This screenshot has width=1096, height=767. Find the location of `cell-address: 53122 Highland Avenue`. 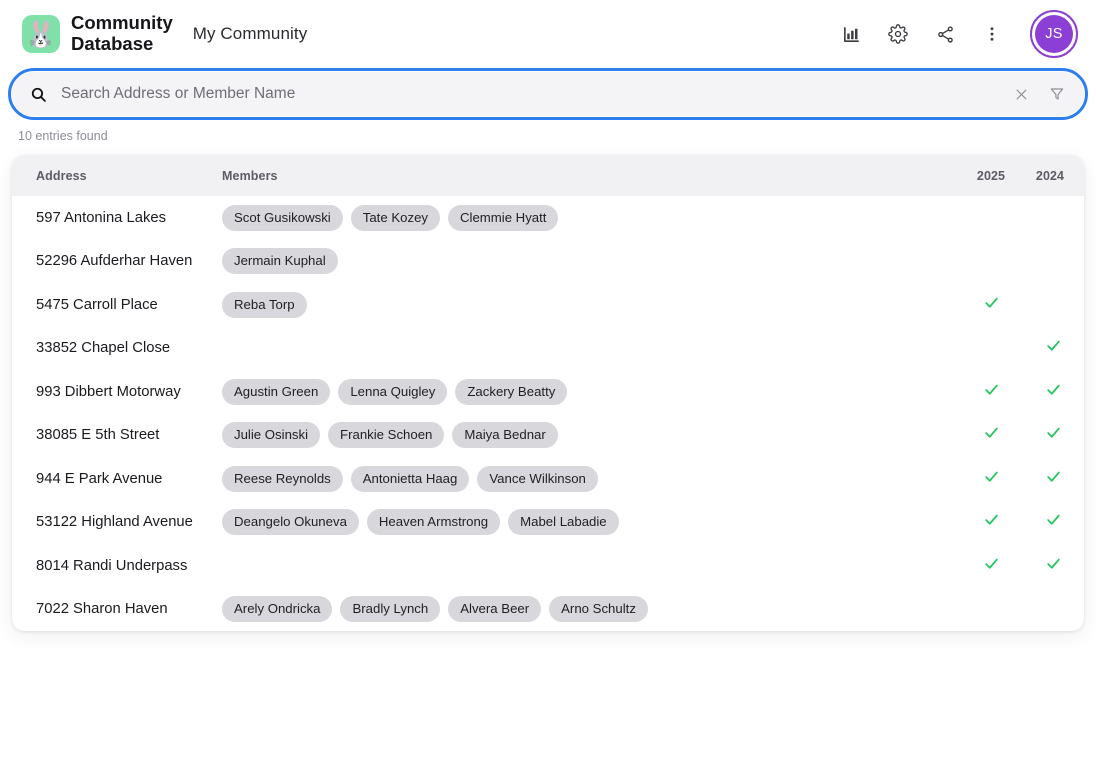

cell-address: 53122 Highland Avenue is located at coordinates (116, 522).